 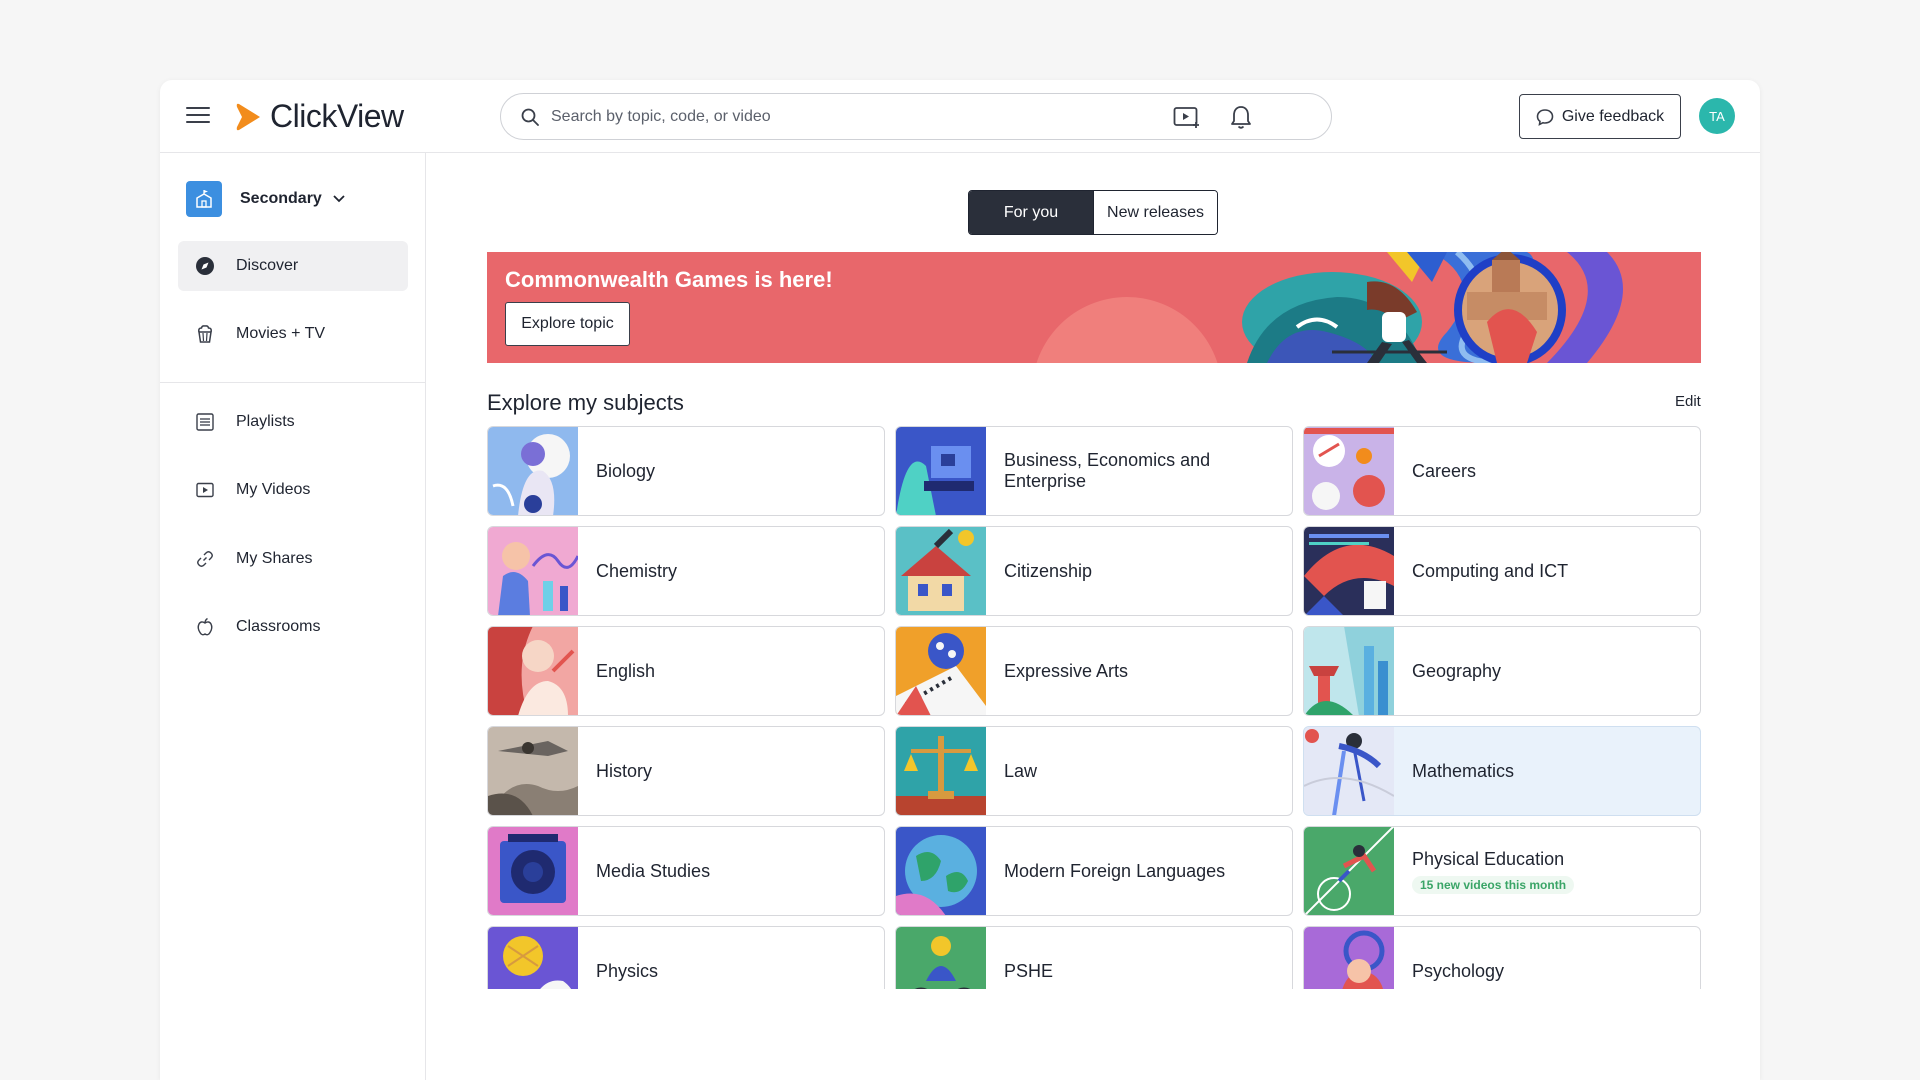 What do you see at coordinates (1031, 212) in the screenshot?
I see `tab-for-you: For you` at bounding box center [1031, 212].